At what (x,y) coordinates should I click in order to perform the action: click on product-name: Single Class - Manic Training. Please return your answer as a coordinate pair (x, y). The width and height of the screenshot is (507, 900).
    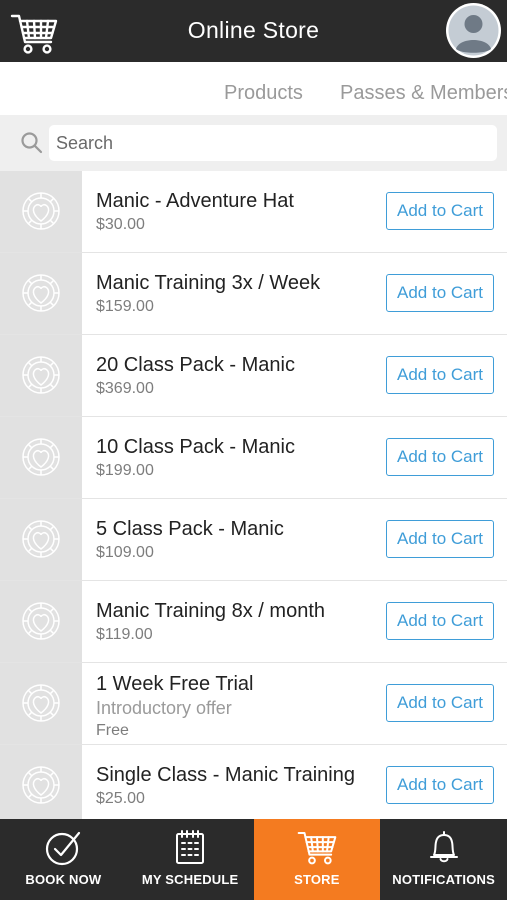
    Looking at the image, I should click on (225, 775).